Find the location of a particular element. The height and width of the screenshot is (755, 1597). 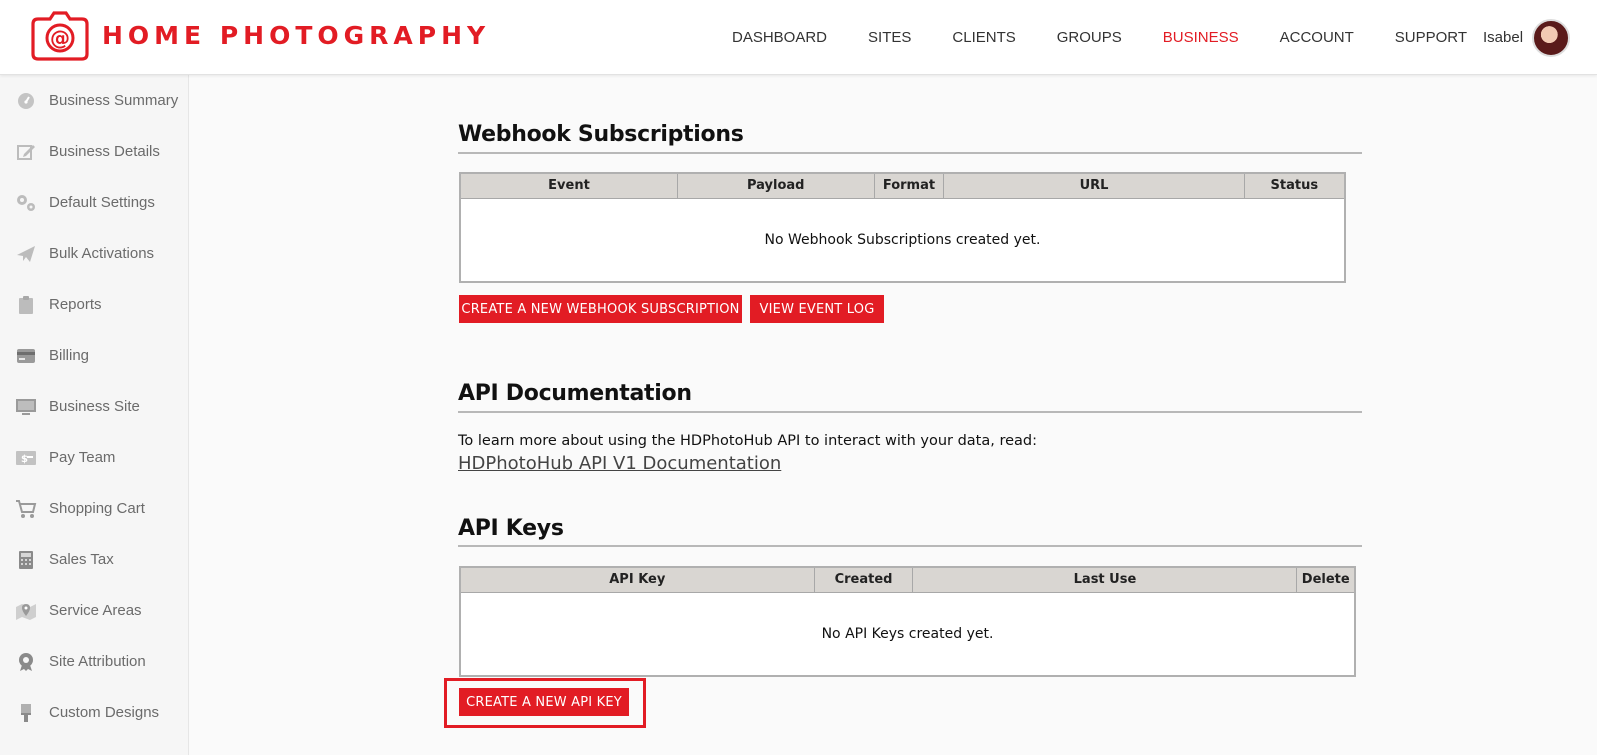

brand-logo: @ HOME PHOTOGRAPHY is located at coordinates (260, 35).